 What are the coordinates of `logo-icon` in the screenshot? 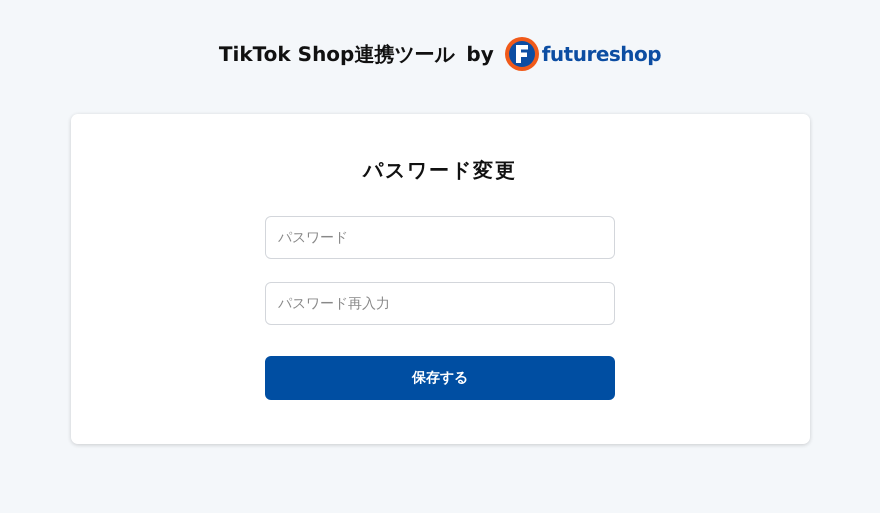 It's located at (522, 54).